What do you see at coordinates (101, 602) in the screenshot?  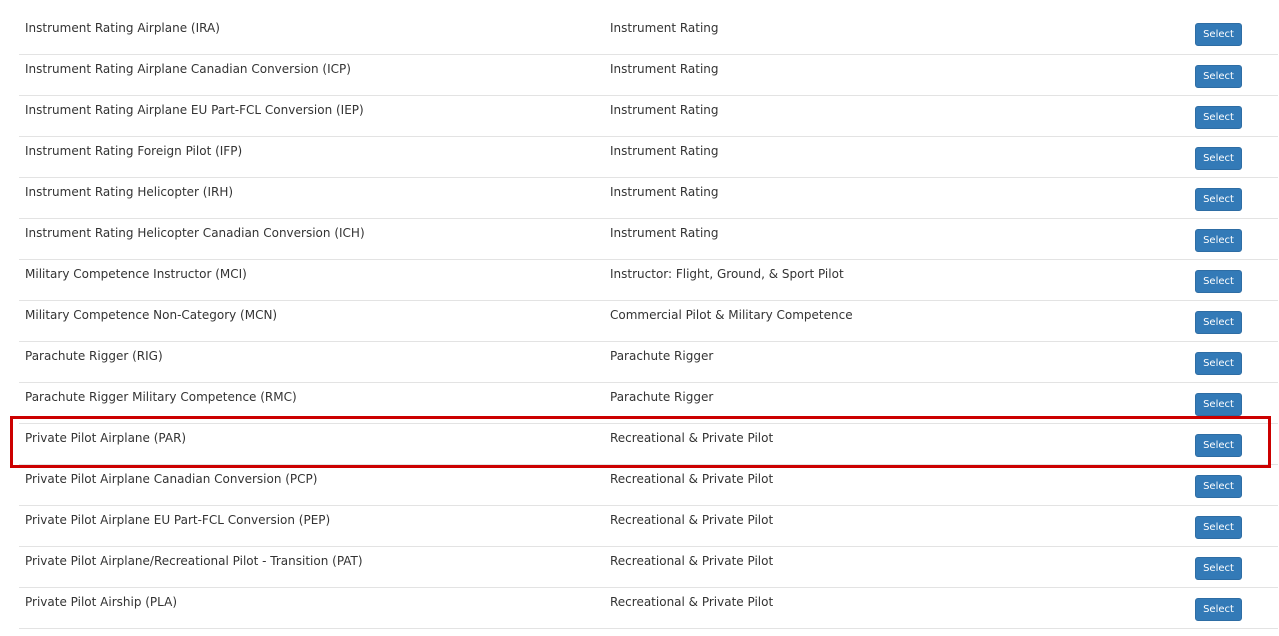 I see `test-name: Private Pilot Airship (PLA)` at bounding box center [101, 602].